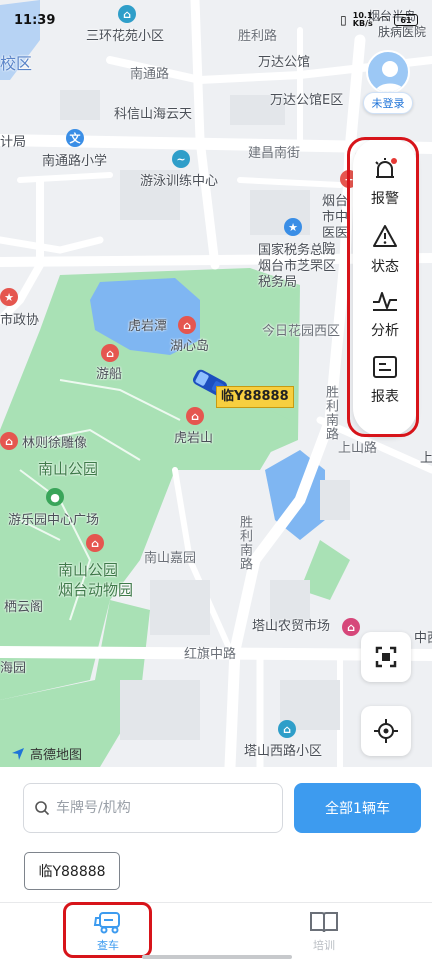  Describe the element at coordinates (385, 267) in the screenshot. I see `status-label: 状态` at that location.